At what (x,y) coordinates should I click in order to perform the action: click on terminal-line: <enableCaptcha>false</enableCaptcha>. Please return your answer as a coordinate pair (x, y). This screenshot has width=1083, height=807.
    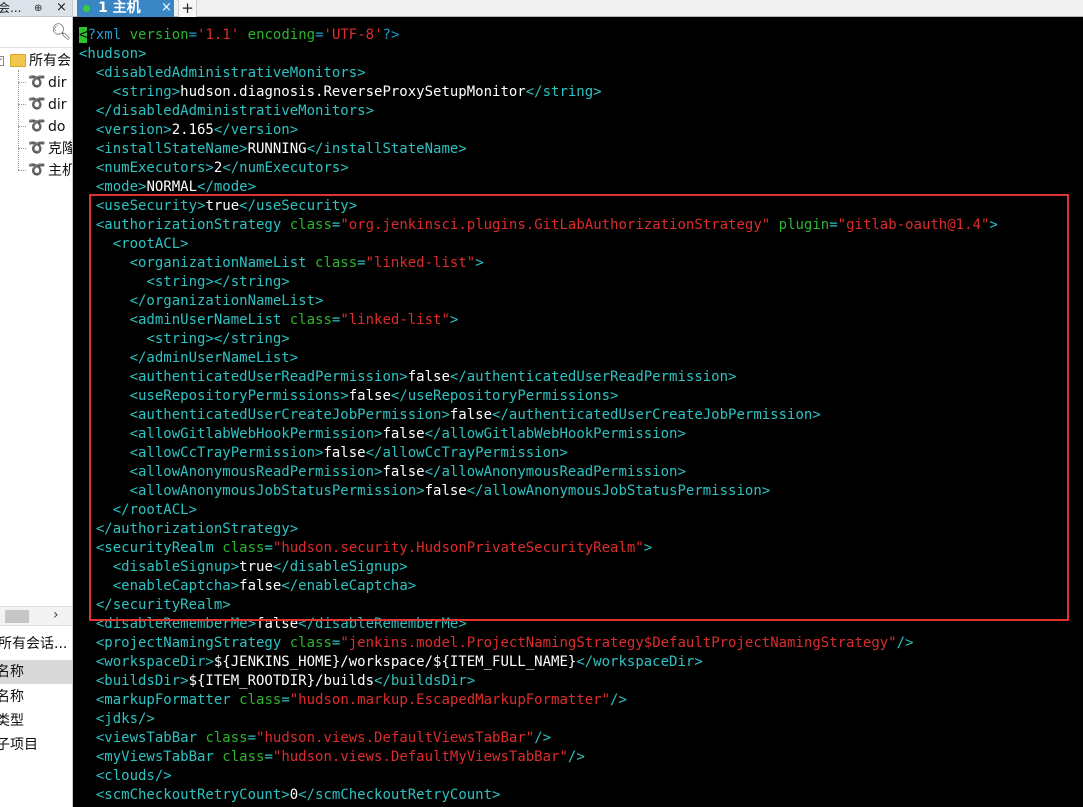
    Looking at the image, I should click on (247, 586).